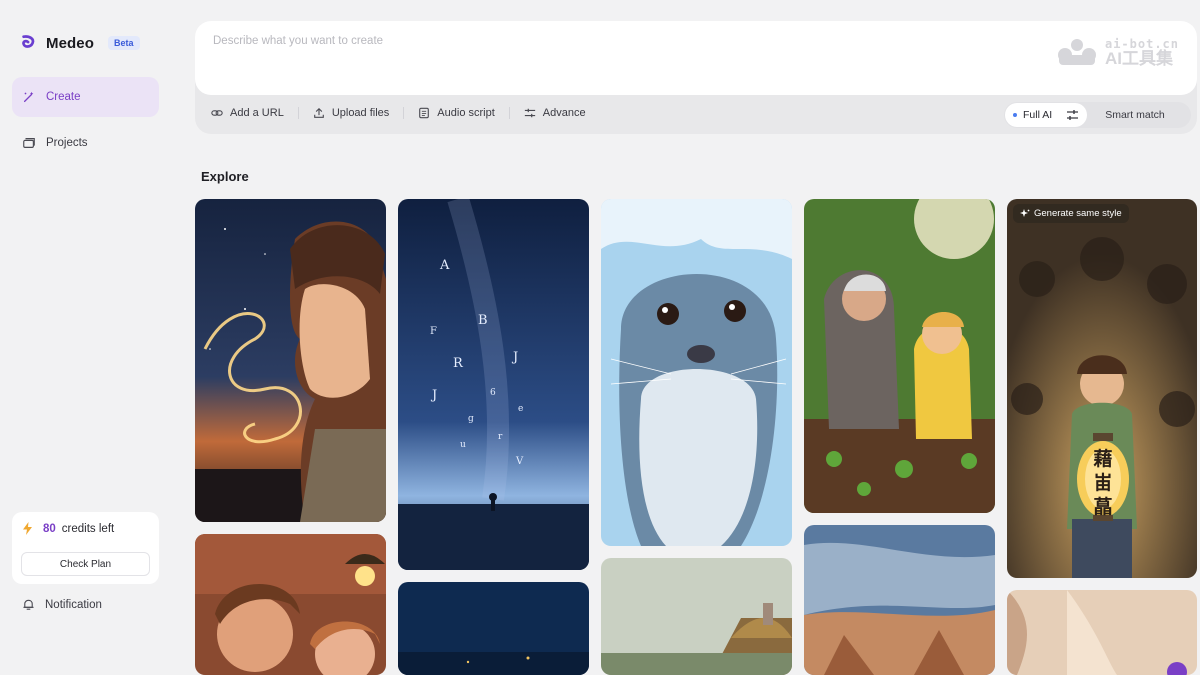 This screenshot has height=675, width=1200. What do you see at coordinates (1103, 459) in the screenshot?
I see `lantern-glyph: 藉` at bounding box center [1103, 459].